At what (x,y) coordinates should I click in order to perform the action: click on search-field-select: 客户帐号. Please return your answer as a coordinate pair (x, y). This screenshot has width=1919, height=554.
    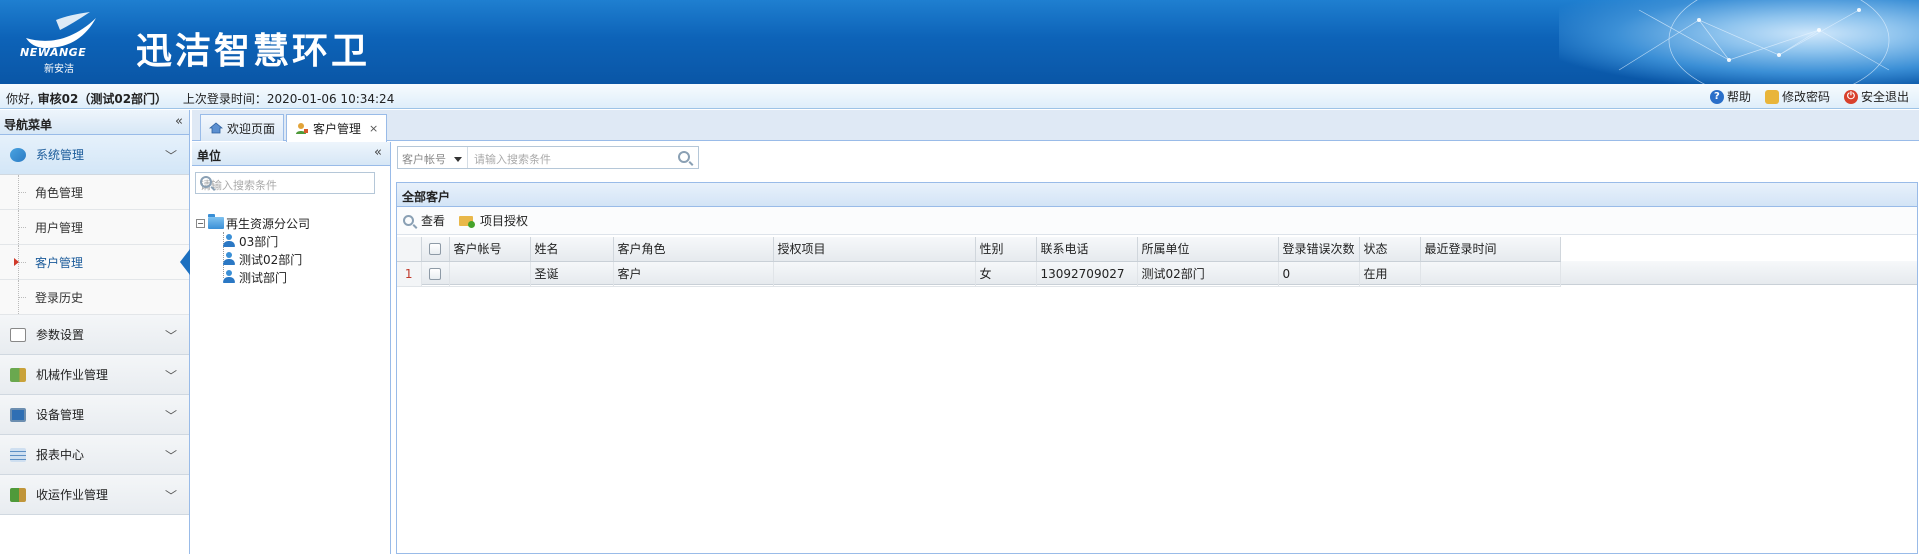
    Looking at the image, I should click on (433, 157).